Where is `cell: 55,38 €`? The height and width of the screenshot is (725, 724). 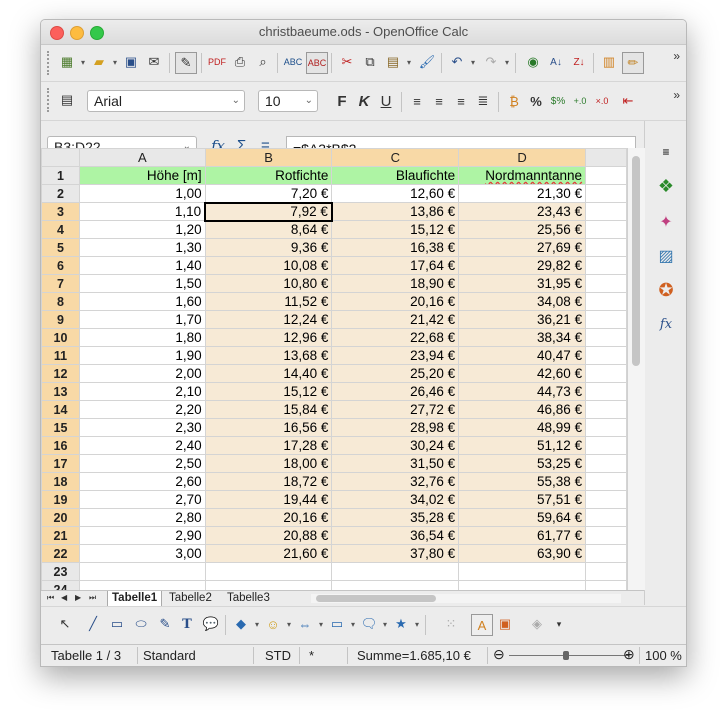
cell: 55,38 € is located at coordinates (522, 481).